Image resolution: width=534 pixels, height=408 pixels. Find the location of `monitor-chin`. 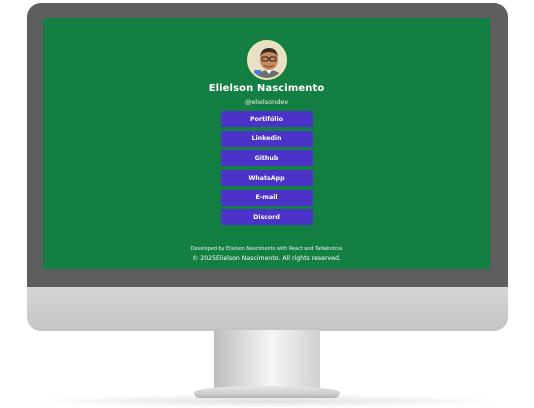

monitor-chin is located at coordinates (267, 309).